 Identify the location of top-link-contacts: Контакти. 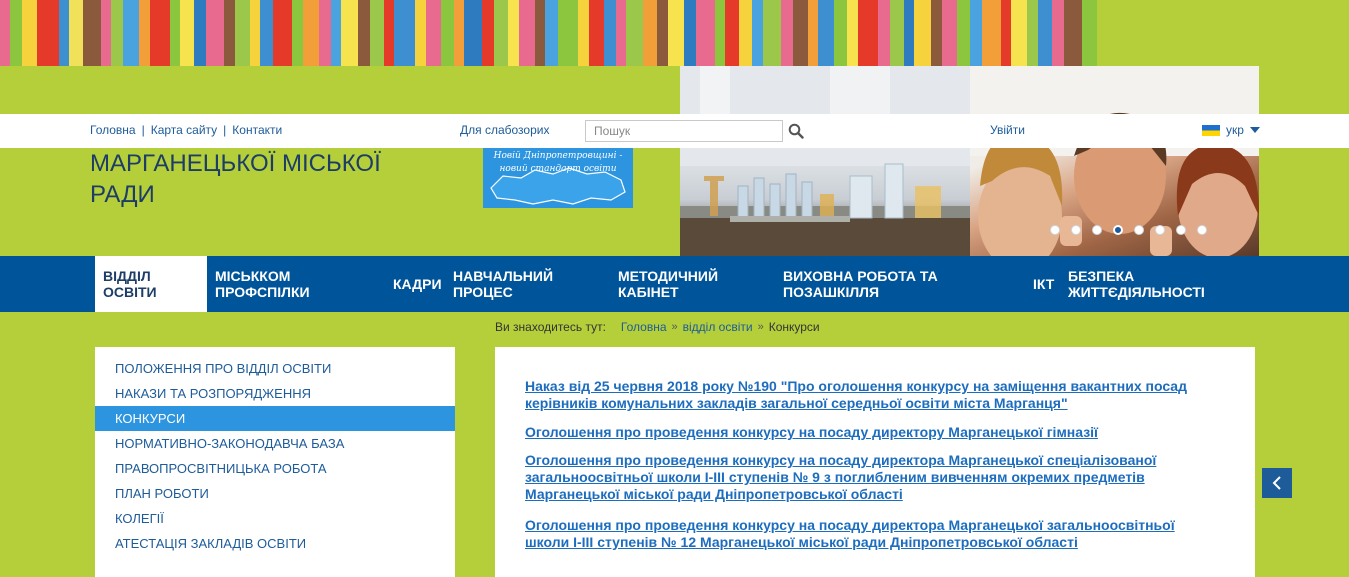
(257, 130).